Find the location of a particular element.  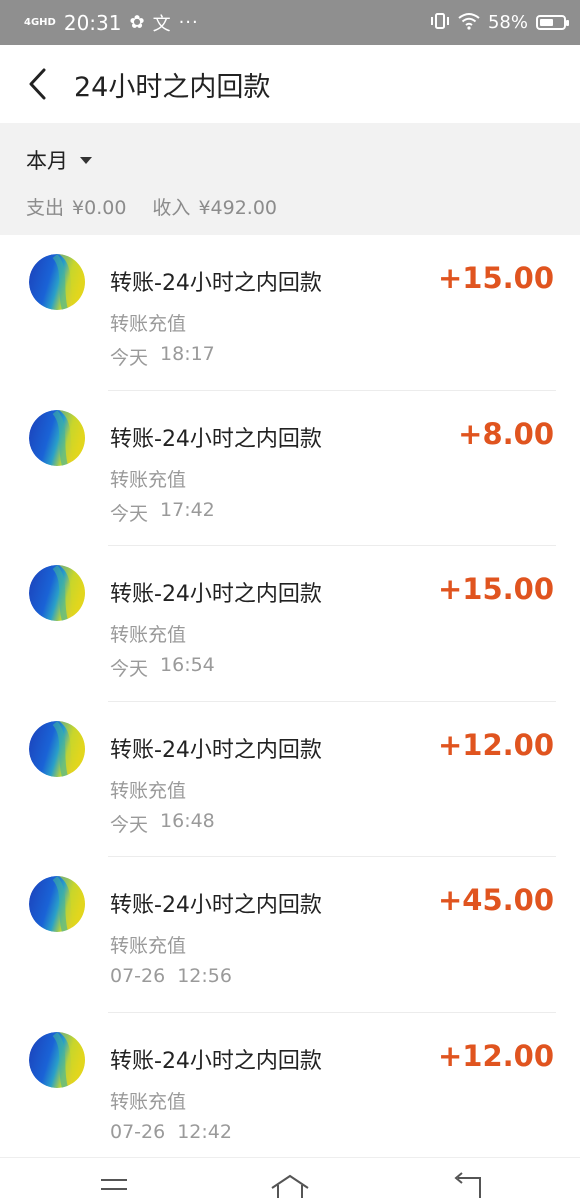

month-label: 本月 is located at coordinates (47, 161).